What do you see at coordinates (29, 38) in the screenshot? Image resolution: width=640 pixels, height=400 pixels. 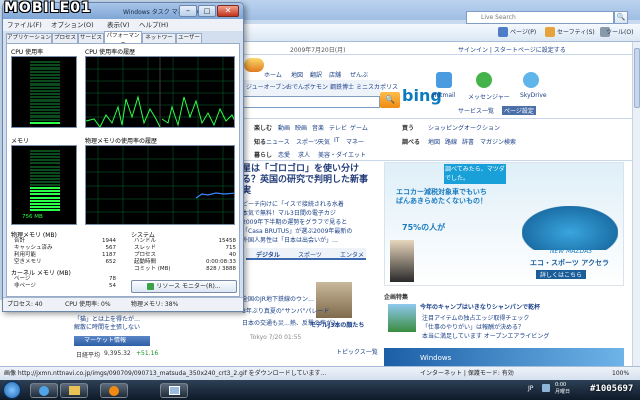 I see `tab-applications: アプリケーション` at bounding box center [29, 38].